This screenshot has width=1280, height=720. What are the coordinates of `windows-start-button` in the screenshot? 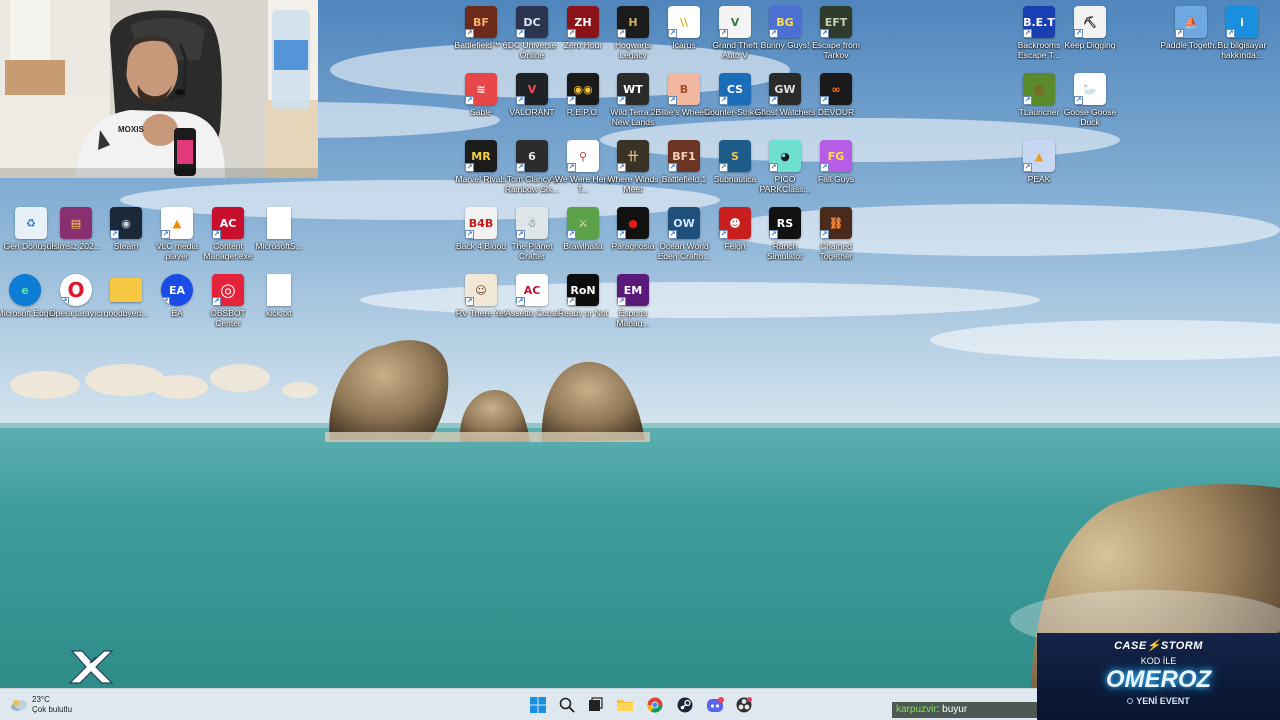 It's located at (538, 705).